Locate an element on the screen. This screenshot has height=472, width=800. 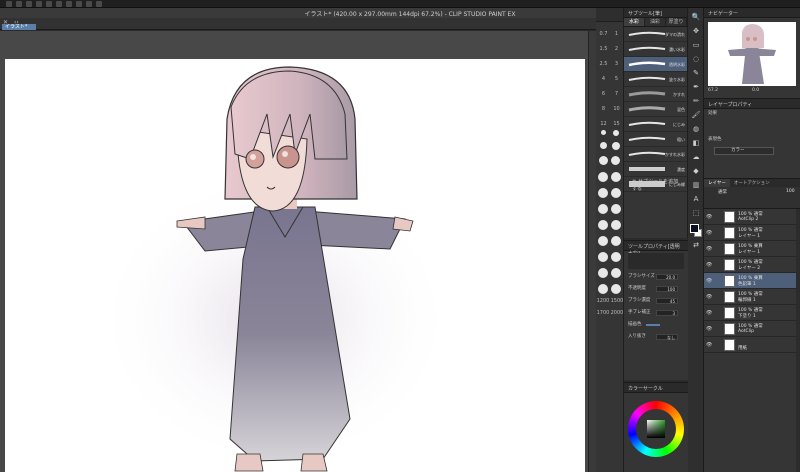
brush-size-option: 10 is located at coordinates (616, 109).